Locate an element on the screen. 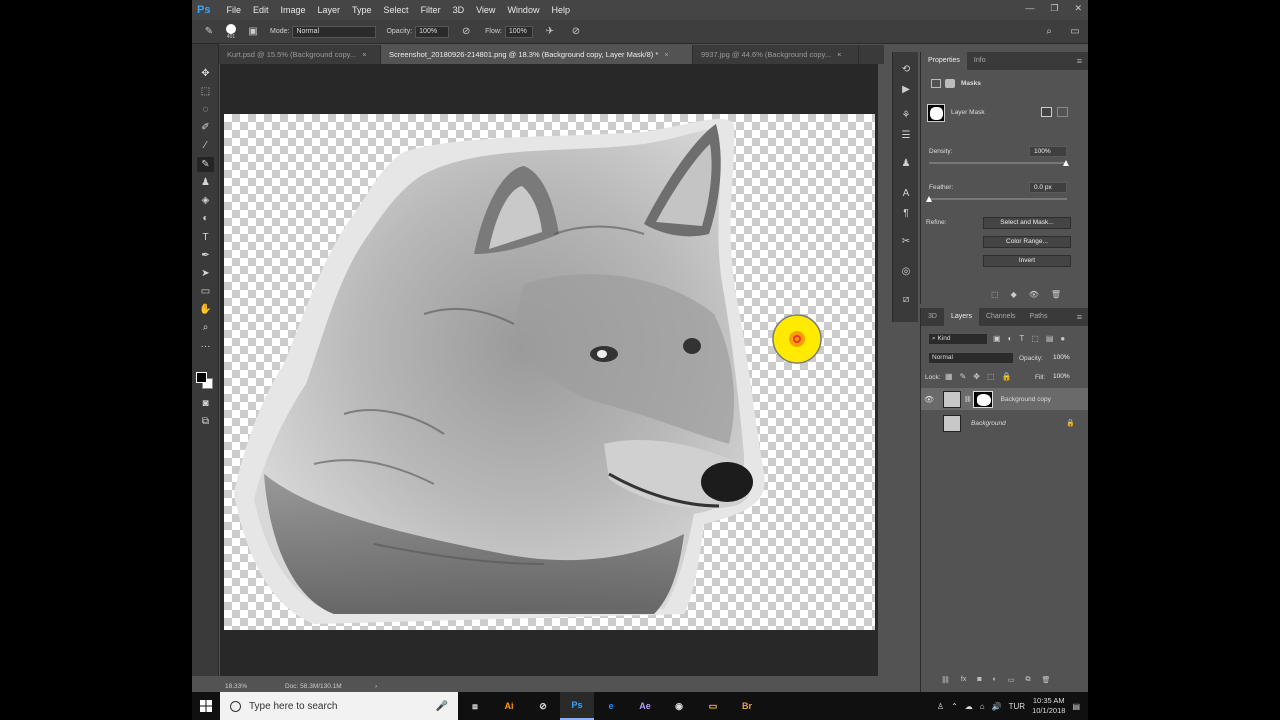 This screenshot has height=720, width=1280. load-selection-icon: ⬚ is located at coordinates (995, 294).